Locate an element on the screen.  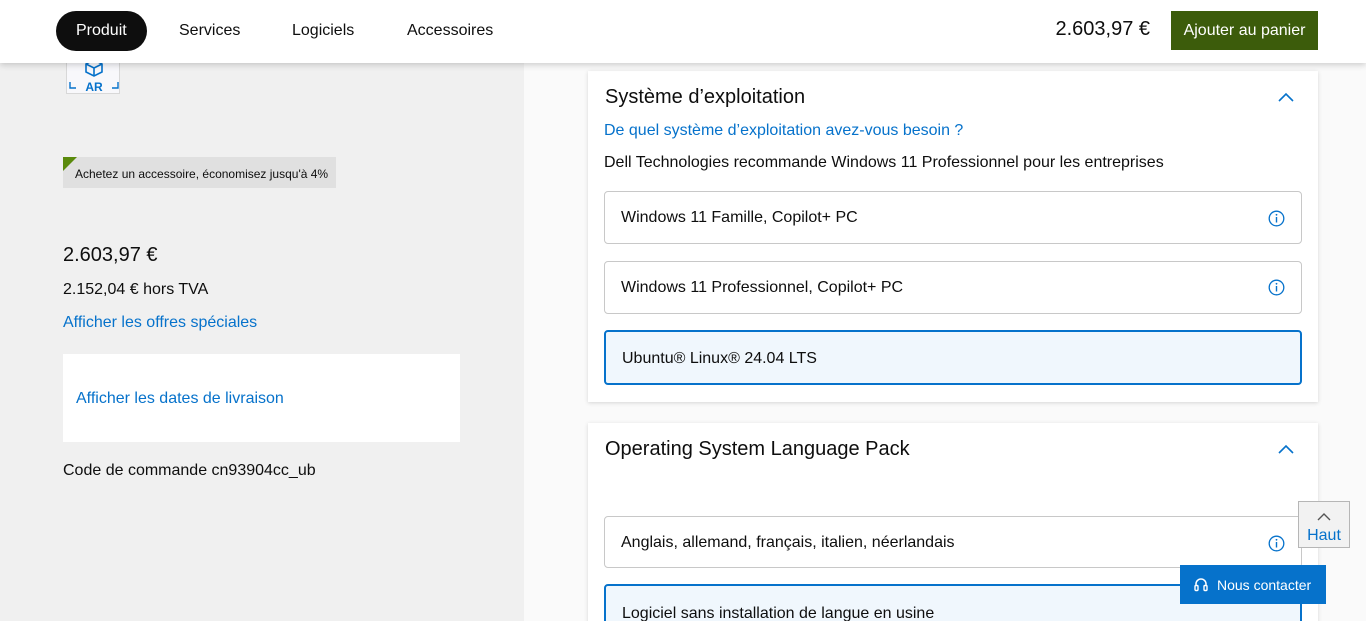
delivery-dates-box: Afficher les dates de livraison is located at coordinates (261, 398).